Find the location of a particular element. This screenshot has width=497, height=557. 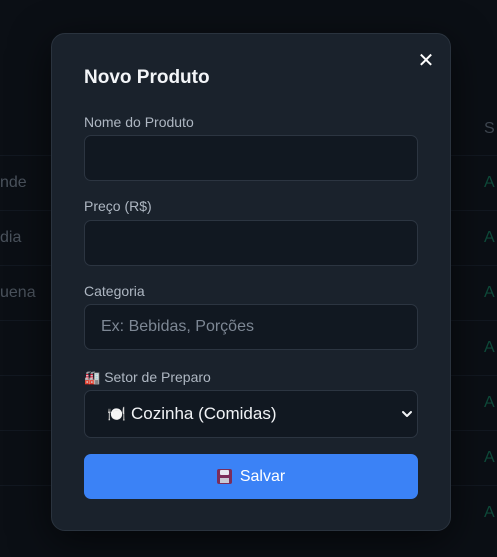

sector-selected-value: Cozinha (Comidas) is located at coordinates (204, 413).